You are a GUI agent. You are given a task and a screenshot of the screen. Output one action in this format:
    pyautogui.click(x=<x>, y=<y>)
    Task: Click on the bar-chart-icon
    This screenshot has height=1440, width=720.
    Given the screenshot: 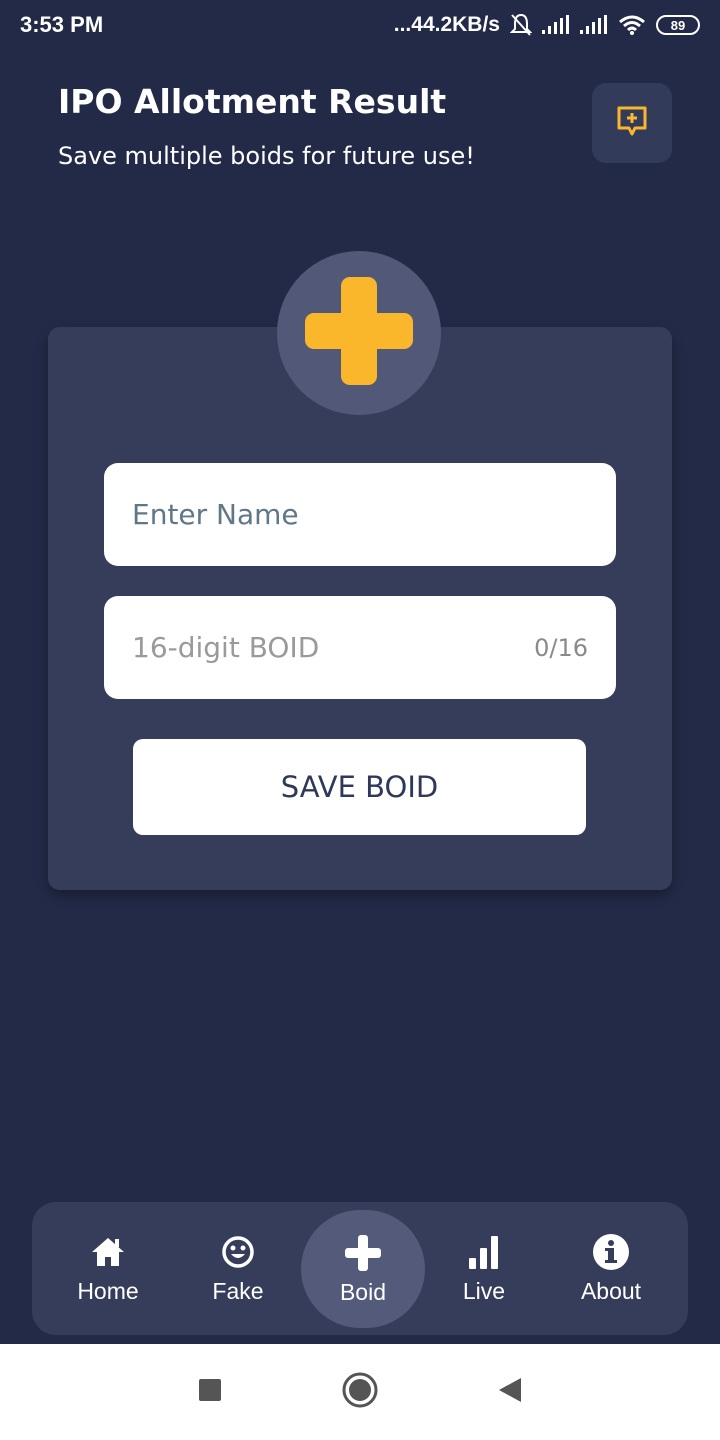 What is the action you would take?
    pyautogui.click(x=484, y=1252)
    